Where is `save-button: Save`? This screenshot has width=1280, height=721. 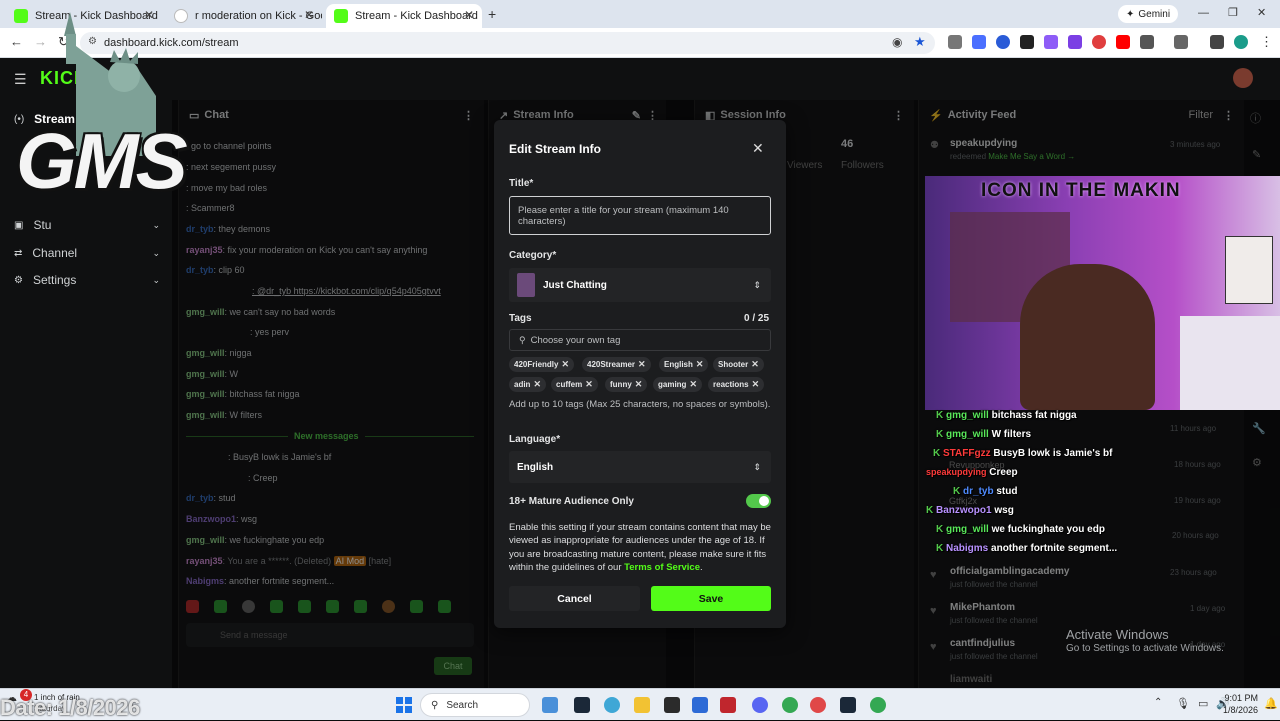 save-button: Save is located at coordinates (711, 598).